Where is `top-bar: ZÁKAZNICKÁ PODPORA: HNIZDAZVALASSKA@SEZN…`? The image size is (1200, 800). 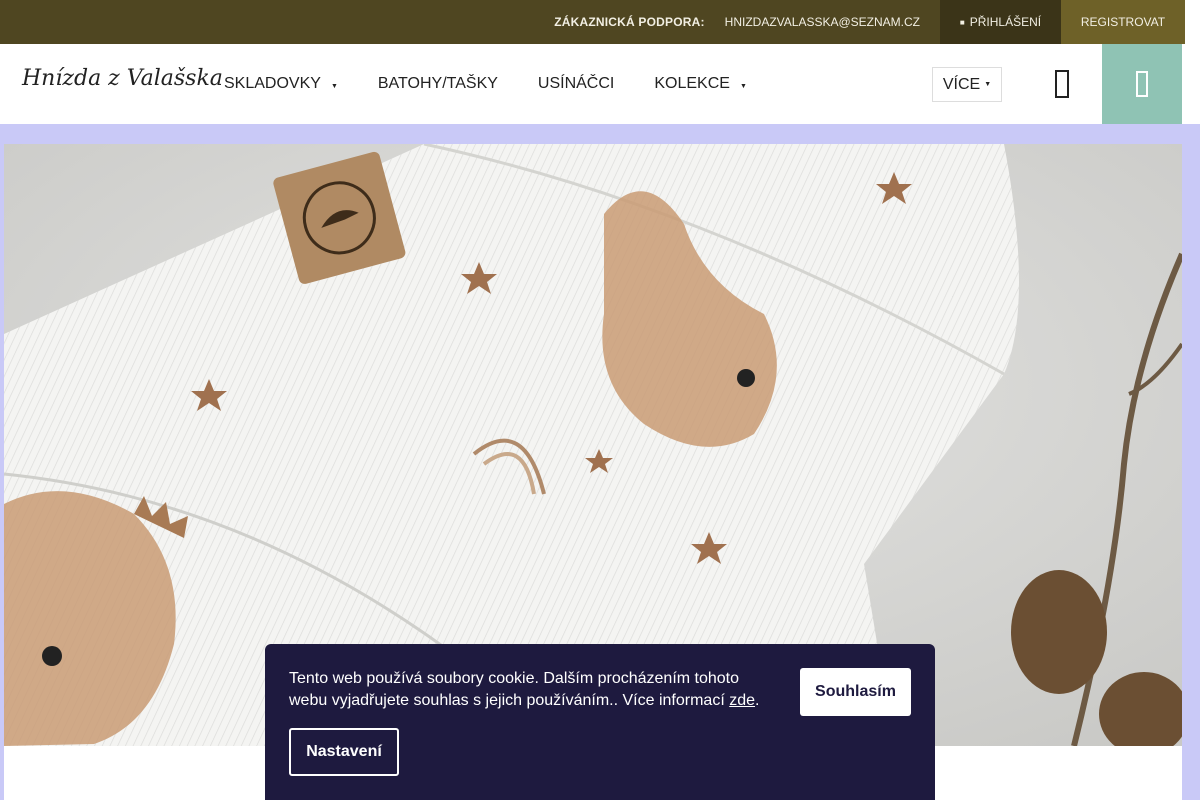 top-bar: ZÁKAZNICKÁ PODPORA: HNIZDAZVALASSKA@SEZN… is located at coordinates (592, 22).